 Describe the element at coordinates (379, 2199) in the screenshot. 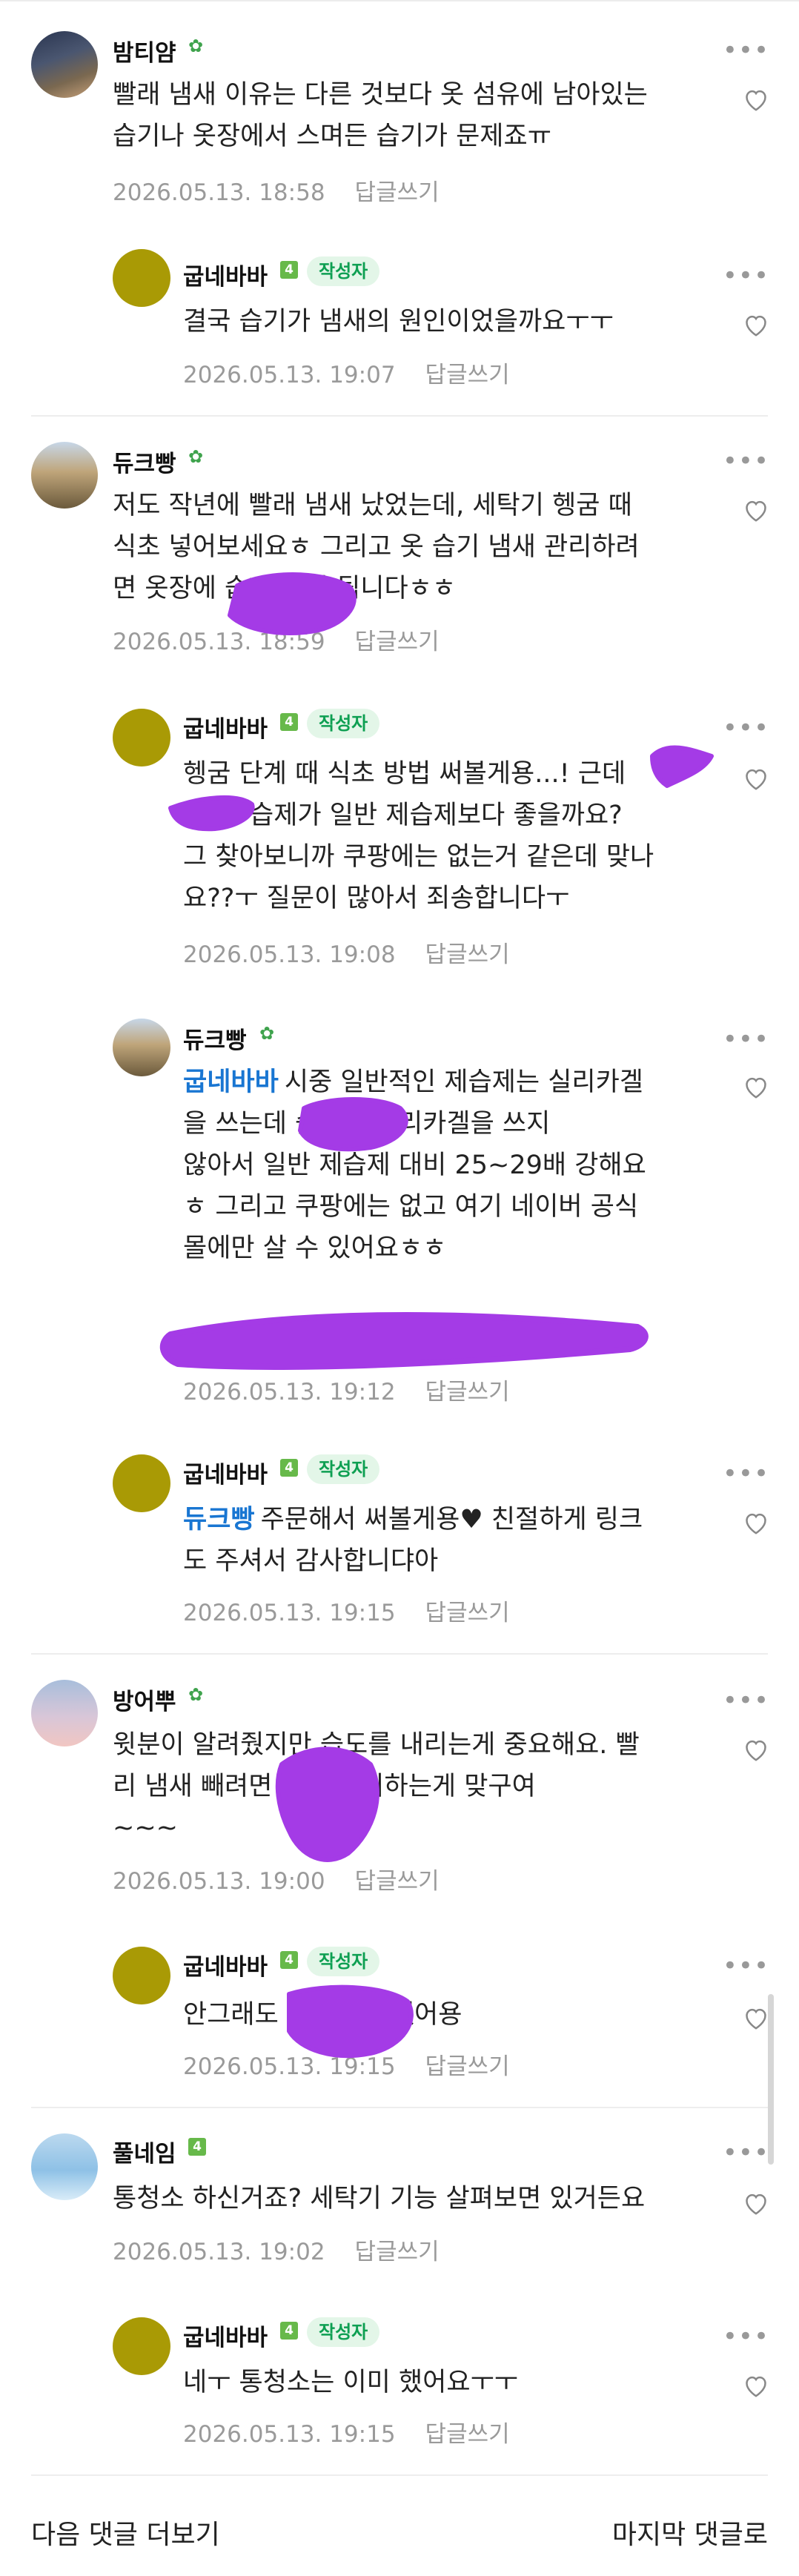

I see `text-line: 통청소 하신거죠? 세탁기 기능 살펴보면 있거든요` at that location.